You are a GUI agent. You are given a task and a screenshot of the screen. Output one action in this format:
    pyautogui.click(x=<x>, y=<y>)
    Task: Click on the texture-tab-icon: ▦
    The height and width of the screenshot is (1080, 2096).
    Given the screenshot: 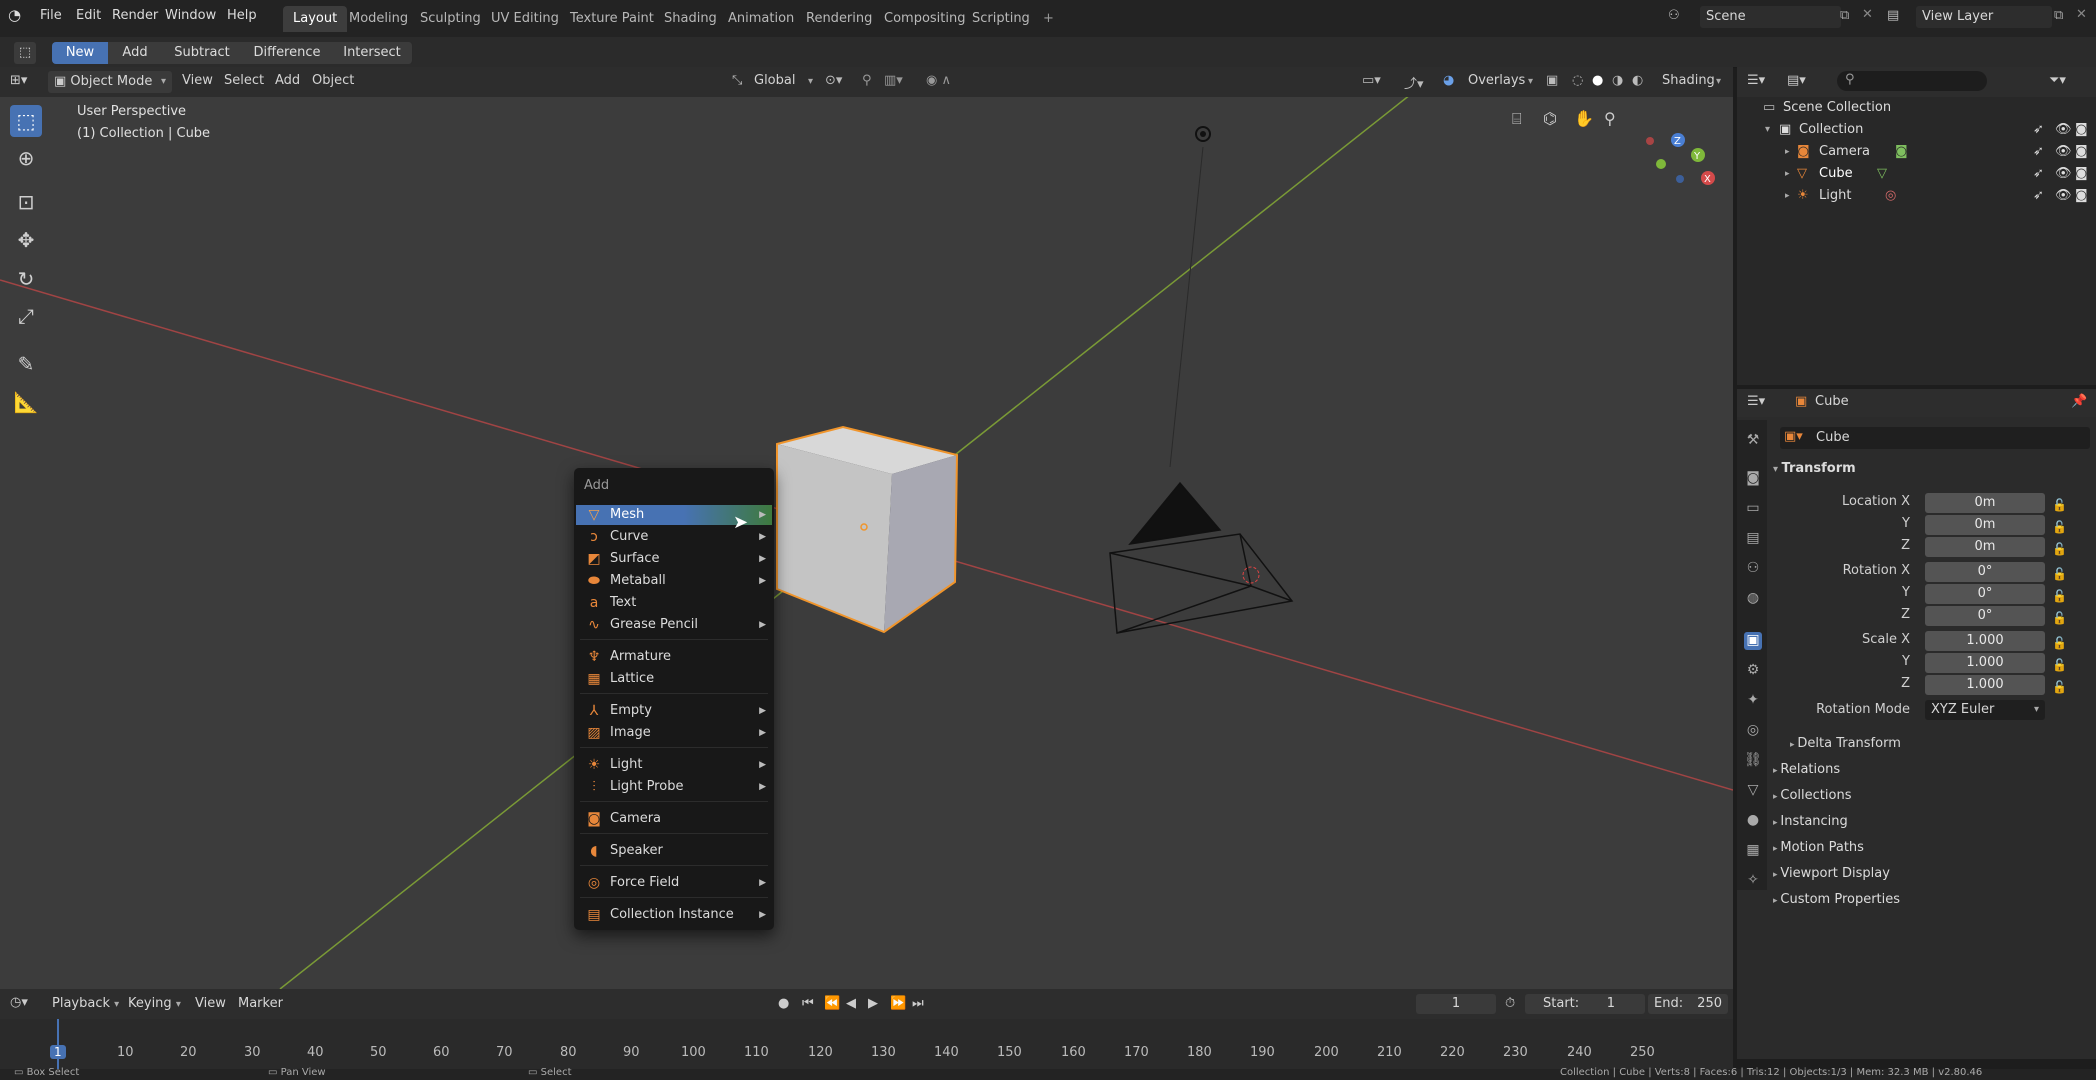 What is the action you would take?
    pyautogui.click(x=1753, y=851)
    